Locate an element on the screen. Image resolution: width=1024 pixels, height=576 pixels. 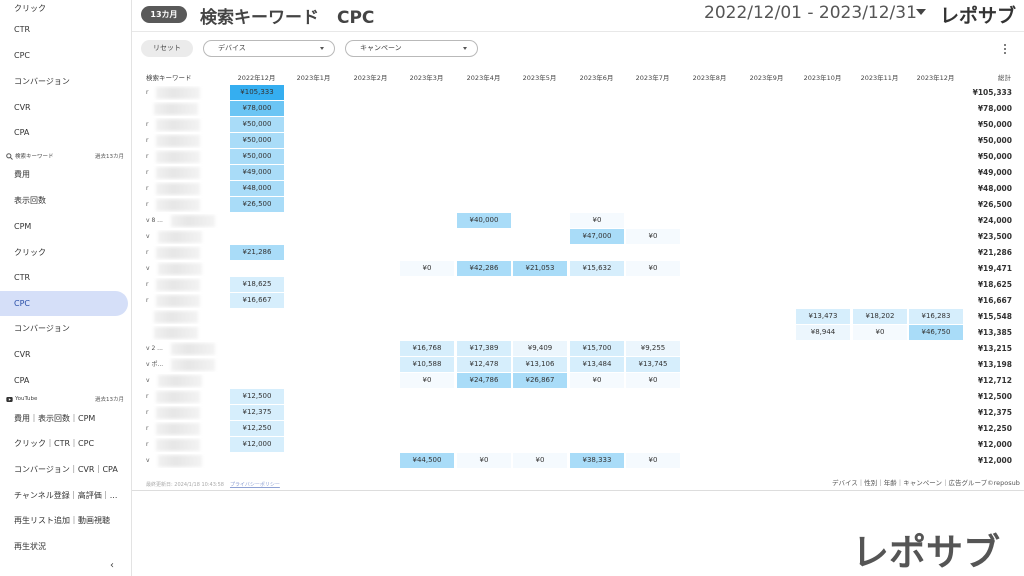
row-total: ¥18,625 is located at coordinates (994, 284).